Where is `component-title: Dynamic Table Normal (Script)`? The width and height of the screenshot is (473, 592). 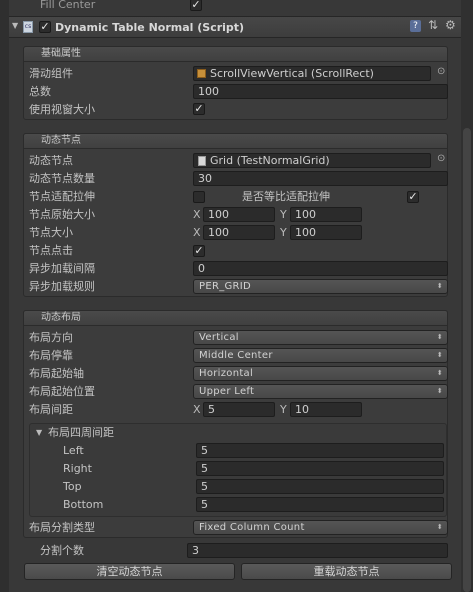
component-title: Dynamic Table Normal (Script) is located at coordinates (150, 27).